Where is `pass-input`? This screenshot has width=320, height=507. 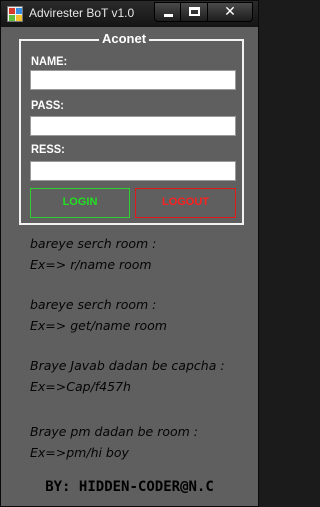
pass-input is located at coordinates (133, 126).